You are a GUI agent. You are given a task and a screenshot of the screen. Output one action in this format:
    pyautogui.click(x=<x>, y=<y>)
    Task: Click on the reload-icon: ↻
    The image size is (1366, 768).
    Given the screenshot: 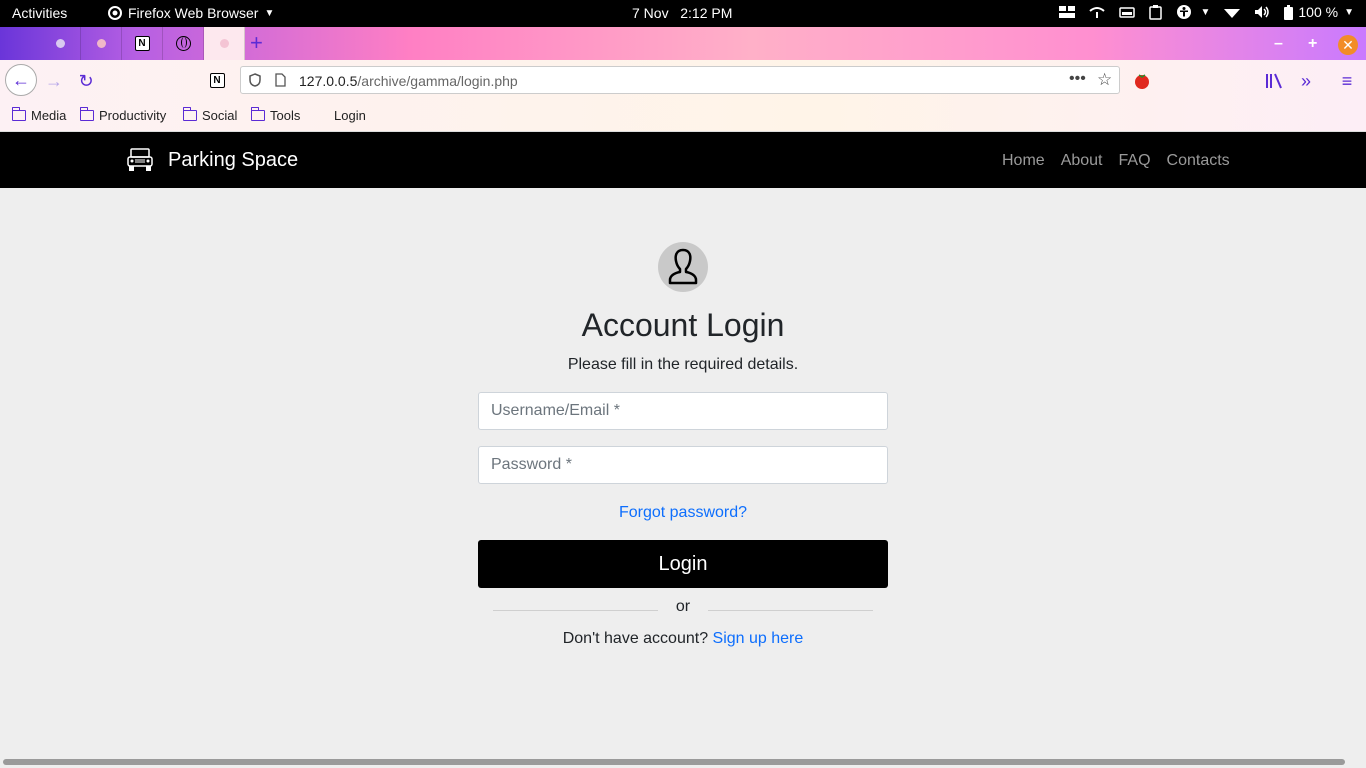 What is the action you would take?
    pyautogui.click(x=86, y=81)
    